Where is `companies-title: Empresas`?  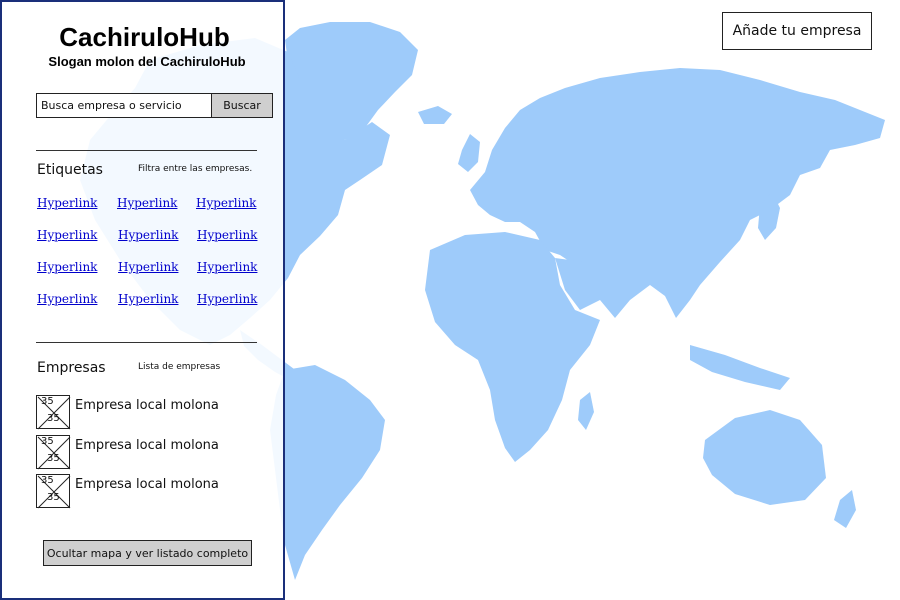 companies-title: Empresas is located at coordinates (71, 368).